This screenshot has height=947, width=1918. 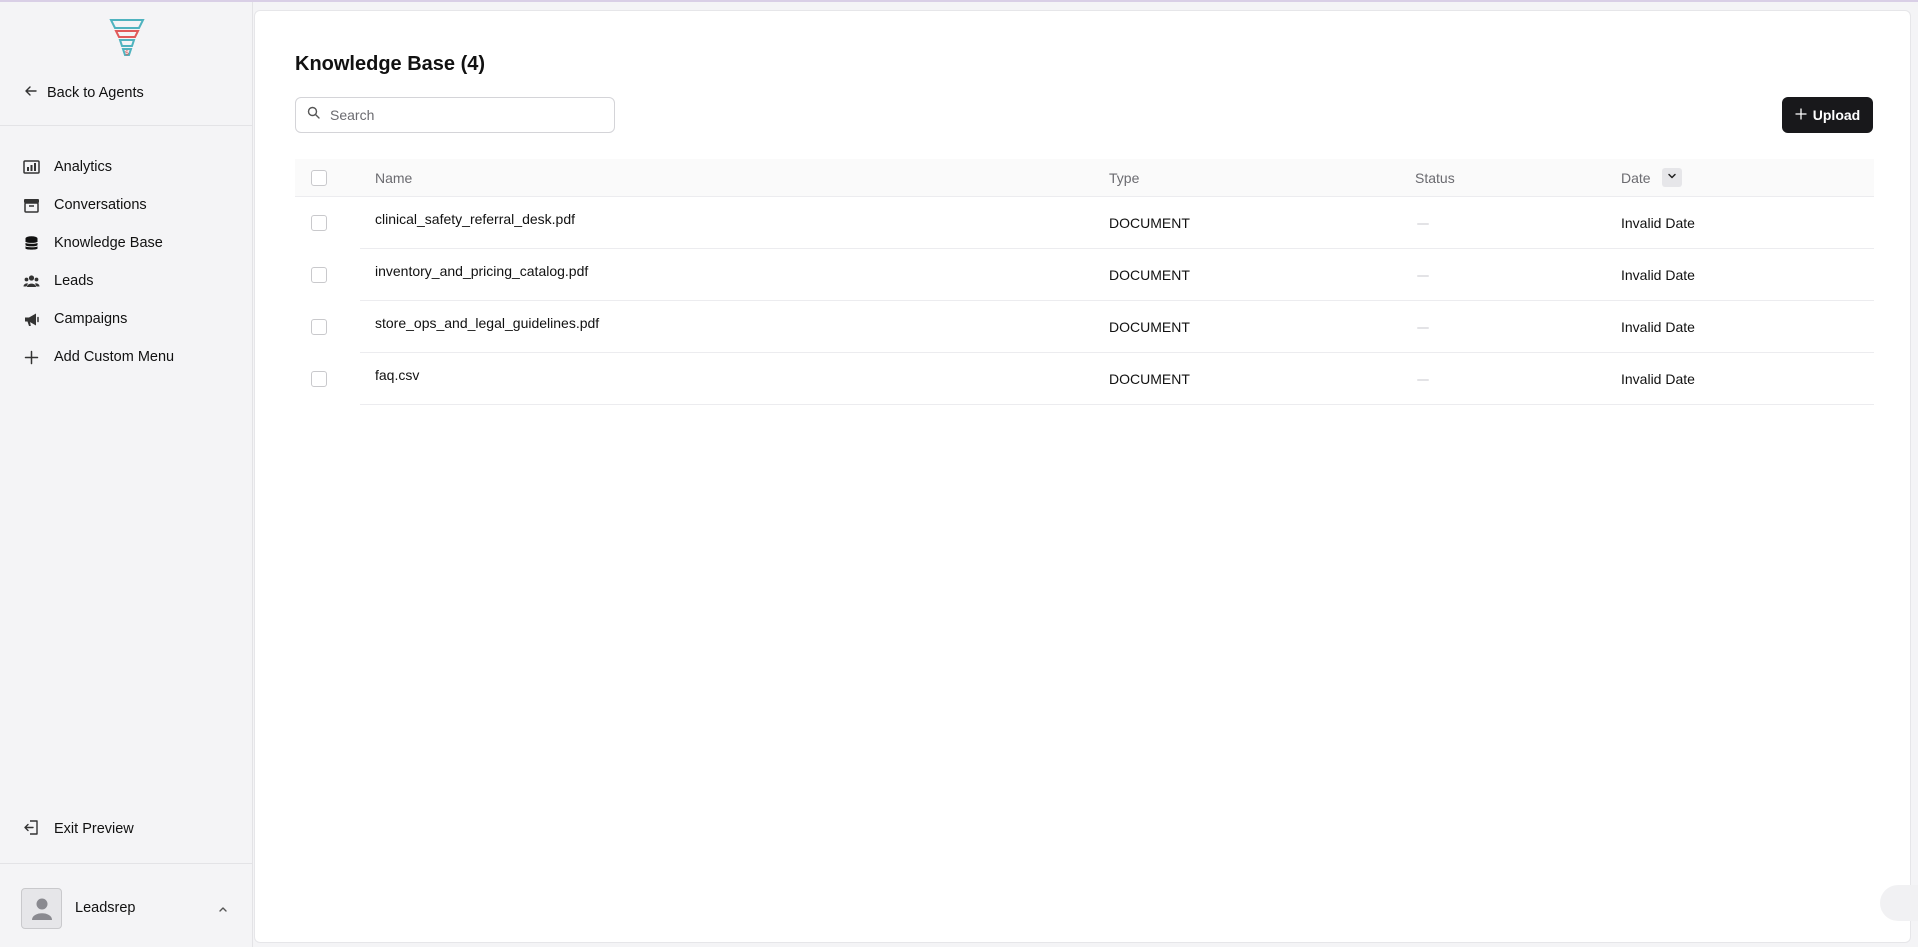 What do you see at coordinates (397, 375) in the screenshot?
I see `file-name: faq.csv` at bounding box center [397, 375].